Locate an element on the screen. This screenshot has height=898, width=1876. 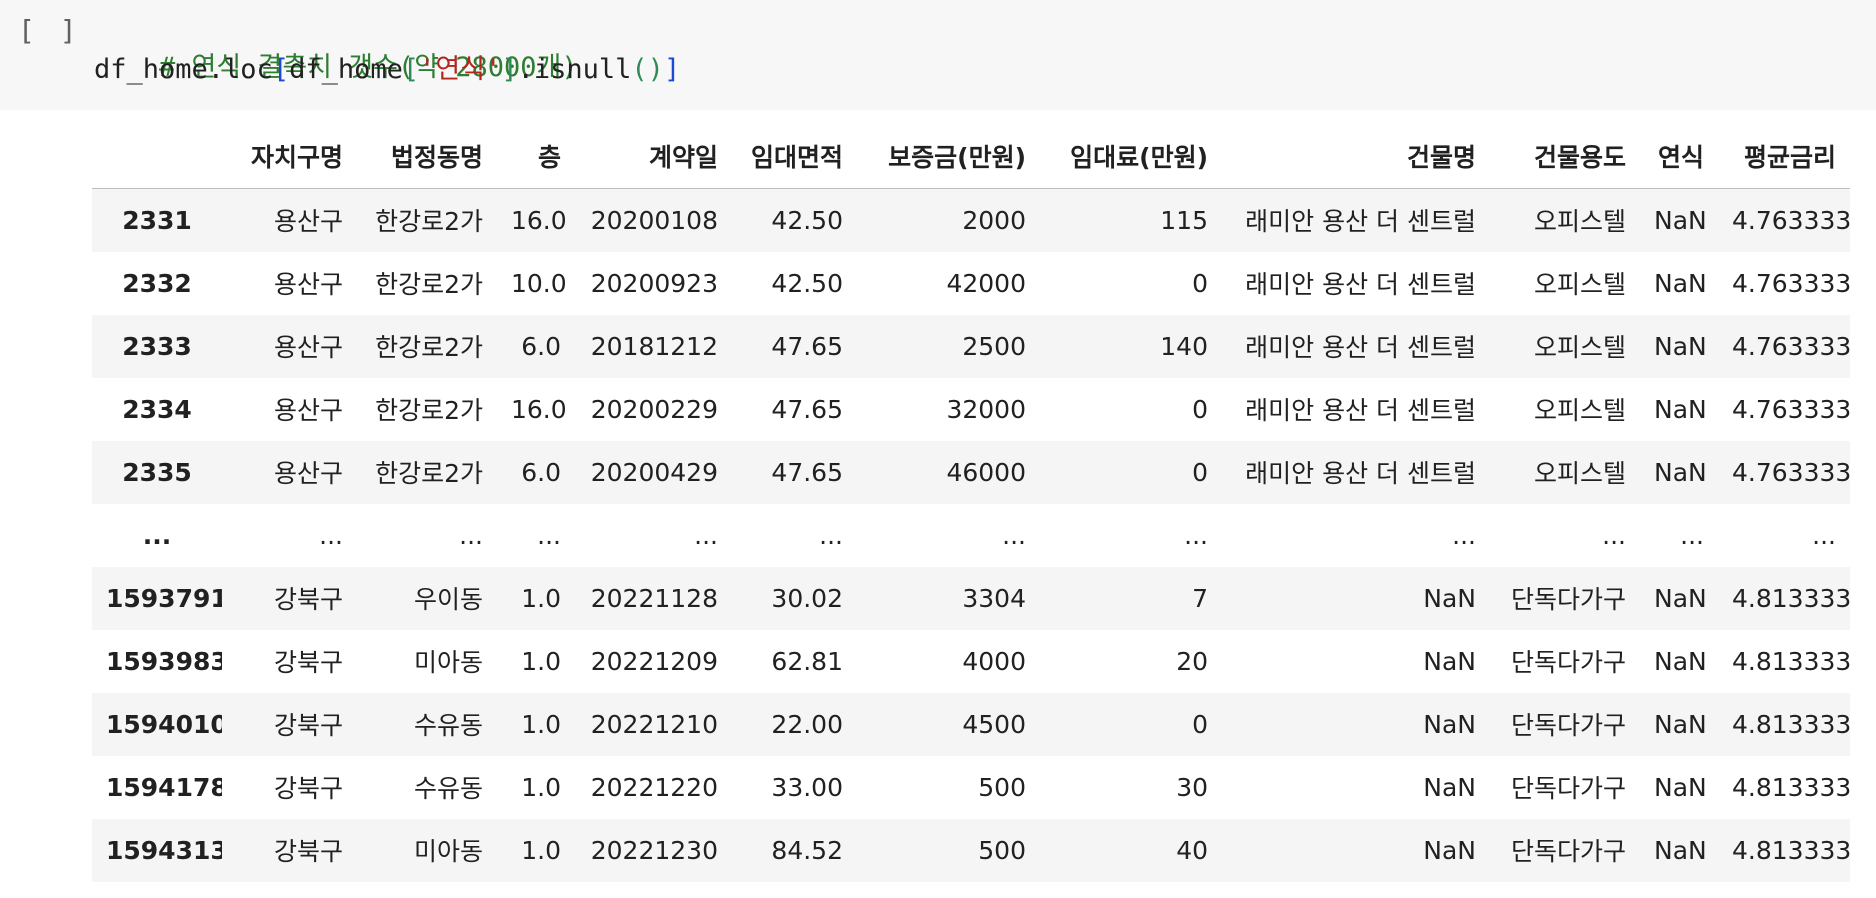
row-index: 1593983 is located at coordinates (164, 661).